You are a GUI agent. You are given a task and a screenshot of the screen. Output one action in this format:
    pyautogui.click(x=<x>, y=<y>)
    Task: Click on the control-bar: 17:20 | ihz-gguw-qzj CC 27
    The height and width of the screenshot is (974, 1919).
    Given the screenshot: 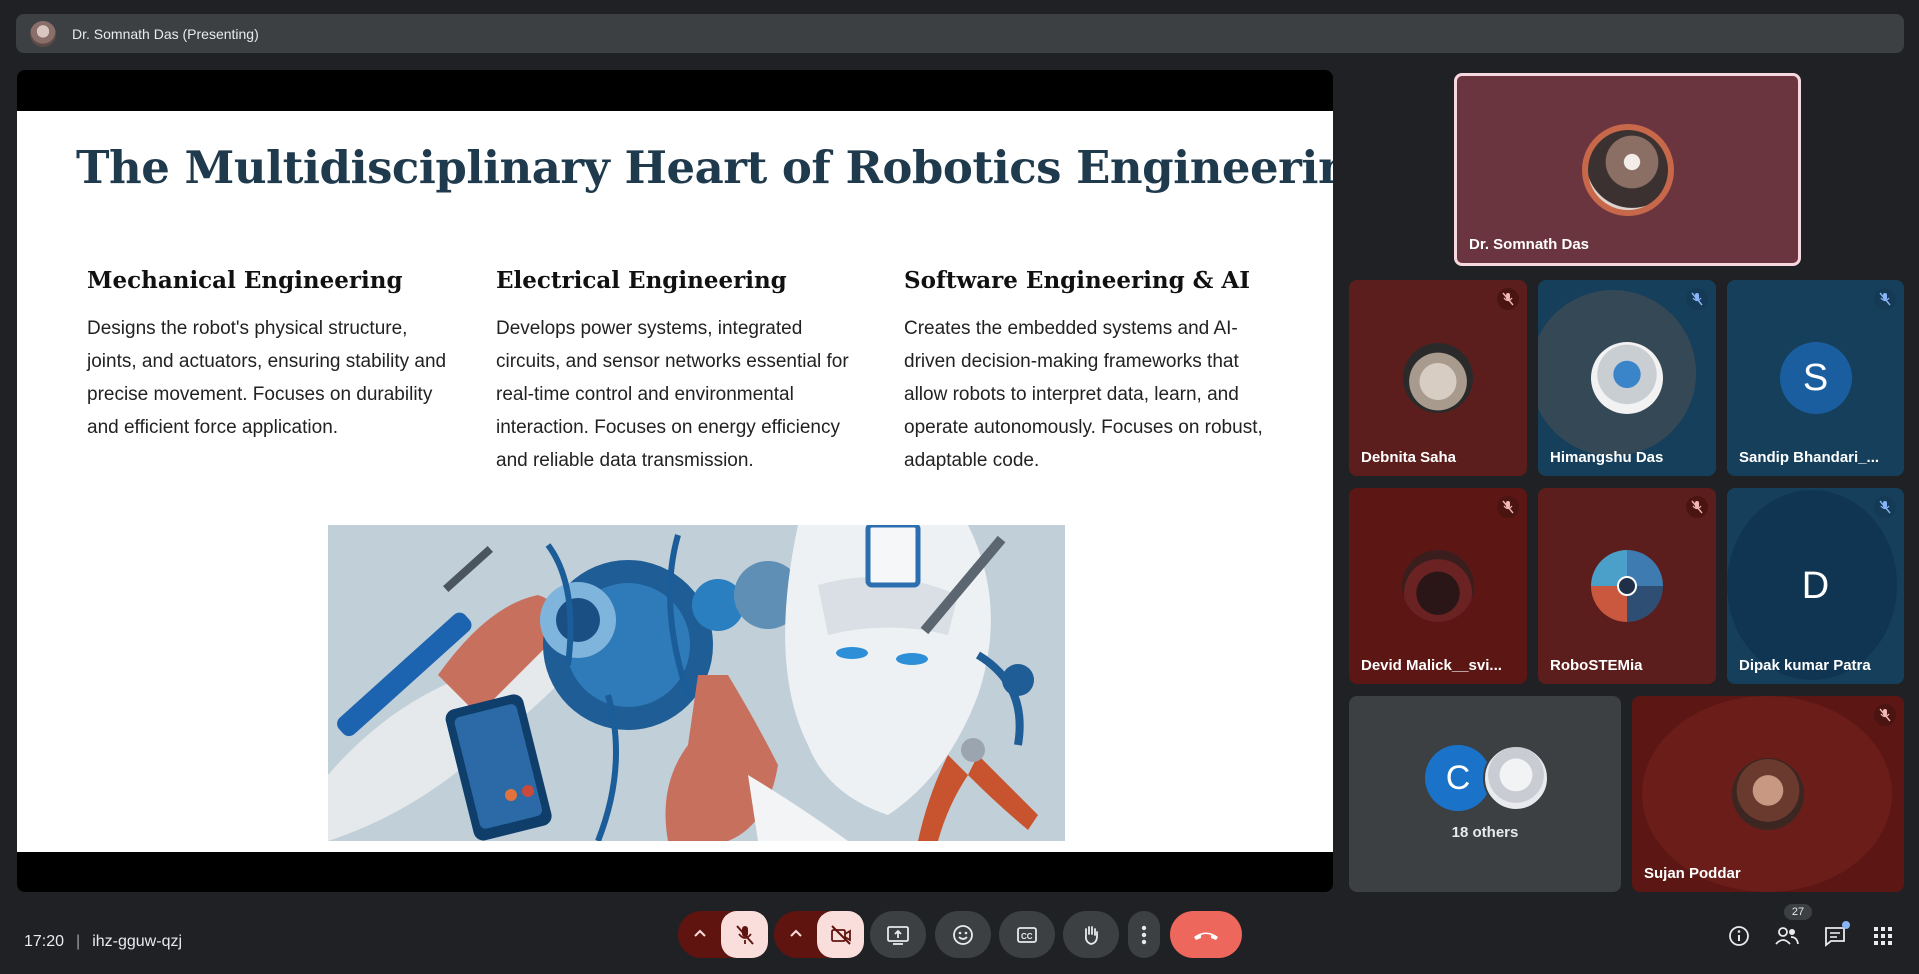 What is the action you would take?
    pyautogui.click(x=959, y=934)
    